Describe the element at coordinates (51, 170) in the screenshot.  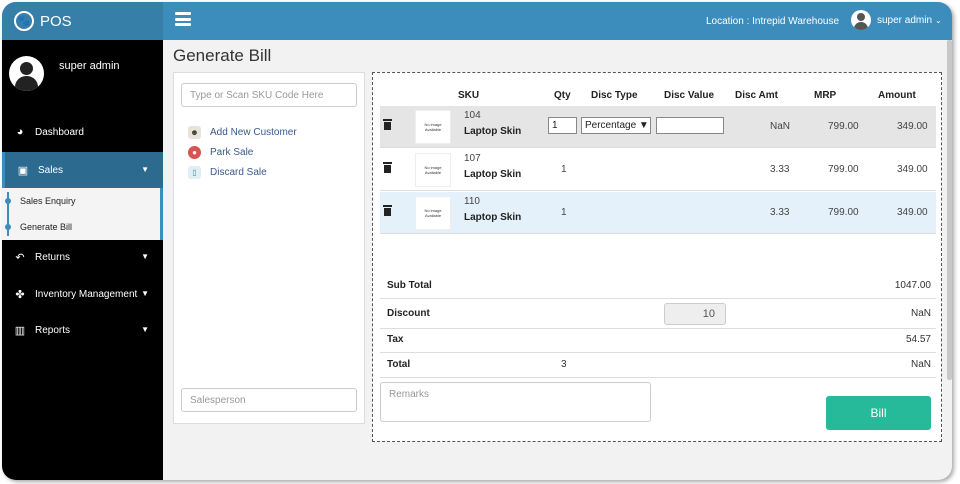
I see `sidebar-item-label: Sales` at that location.